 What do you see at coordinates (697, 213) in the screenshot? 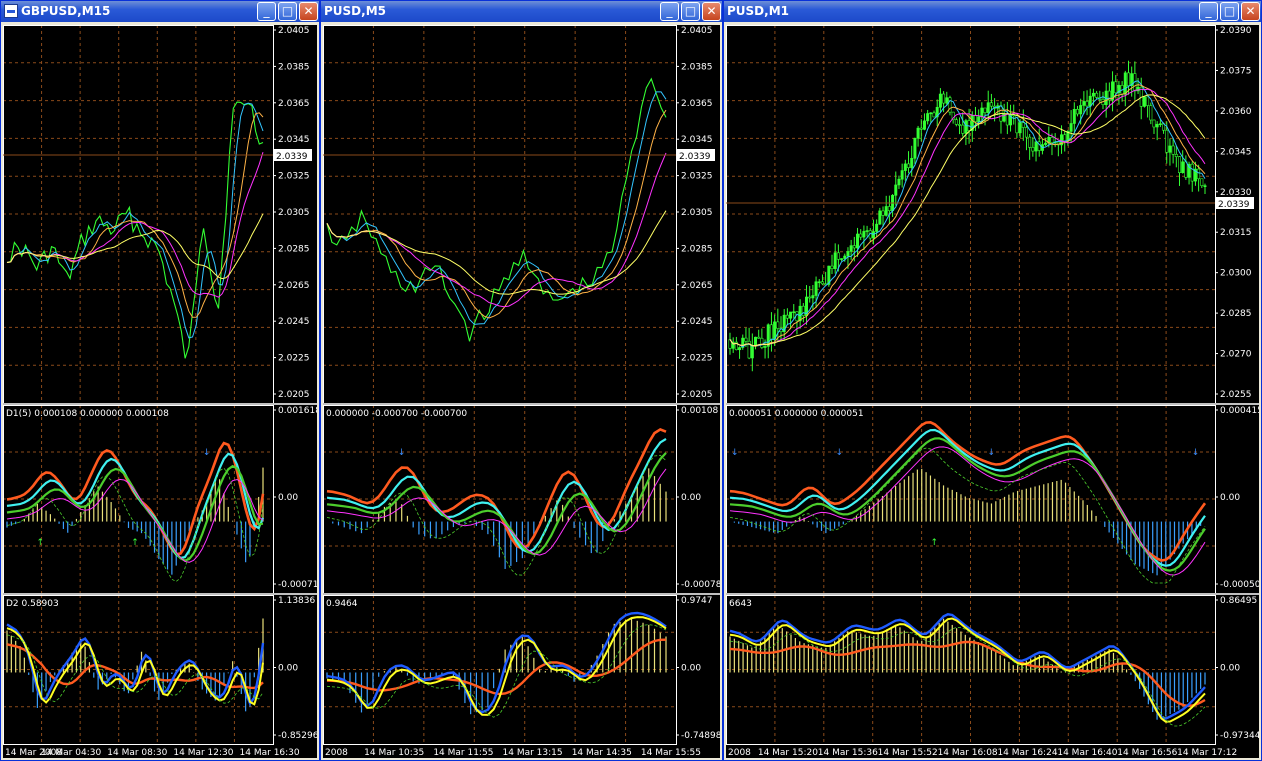
I see `price-scale-label: 2.0305` at bounding box center [697, 213].